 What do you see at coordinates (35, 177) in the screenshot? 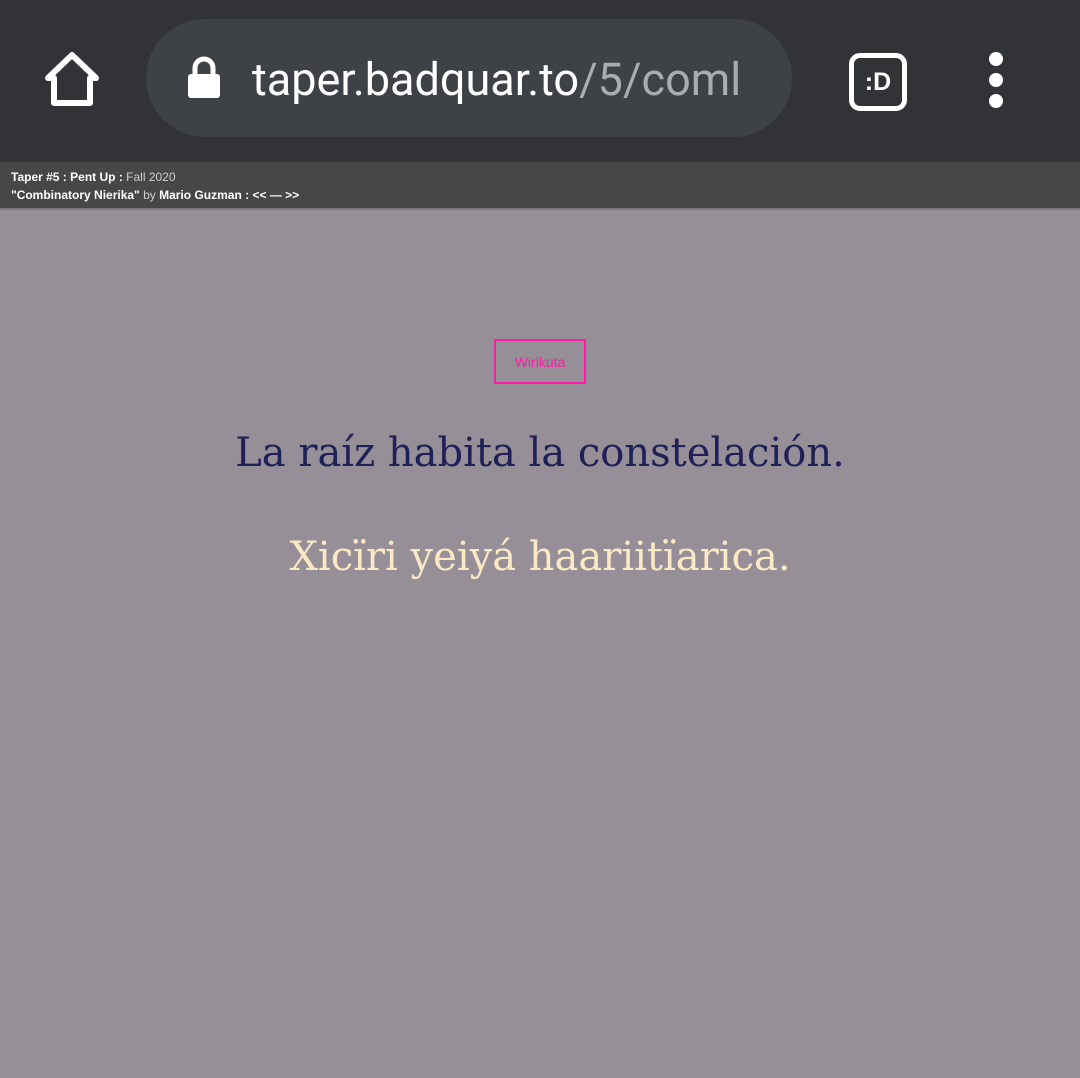
I see `issue-link: Taper #5` at bounding box center [35, 177].